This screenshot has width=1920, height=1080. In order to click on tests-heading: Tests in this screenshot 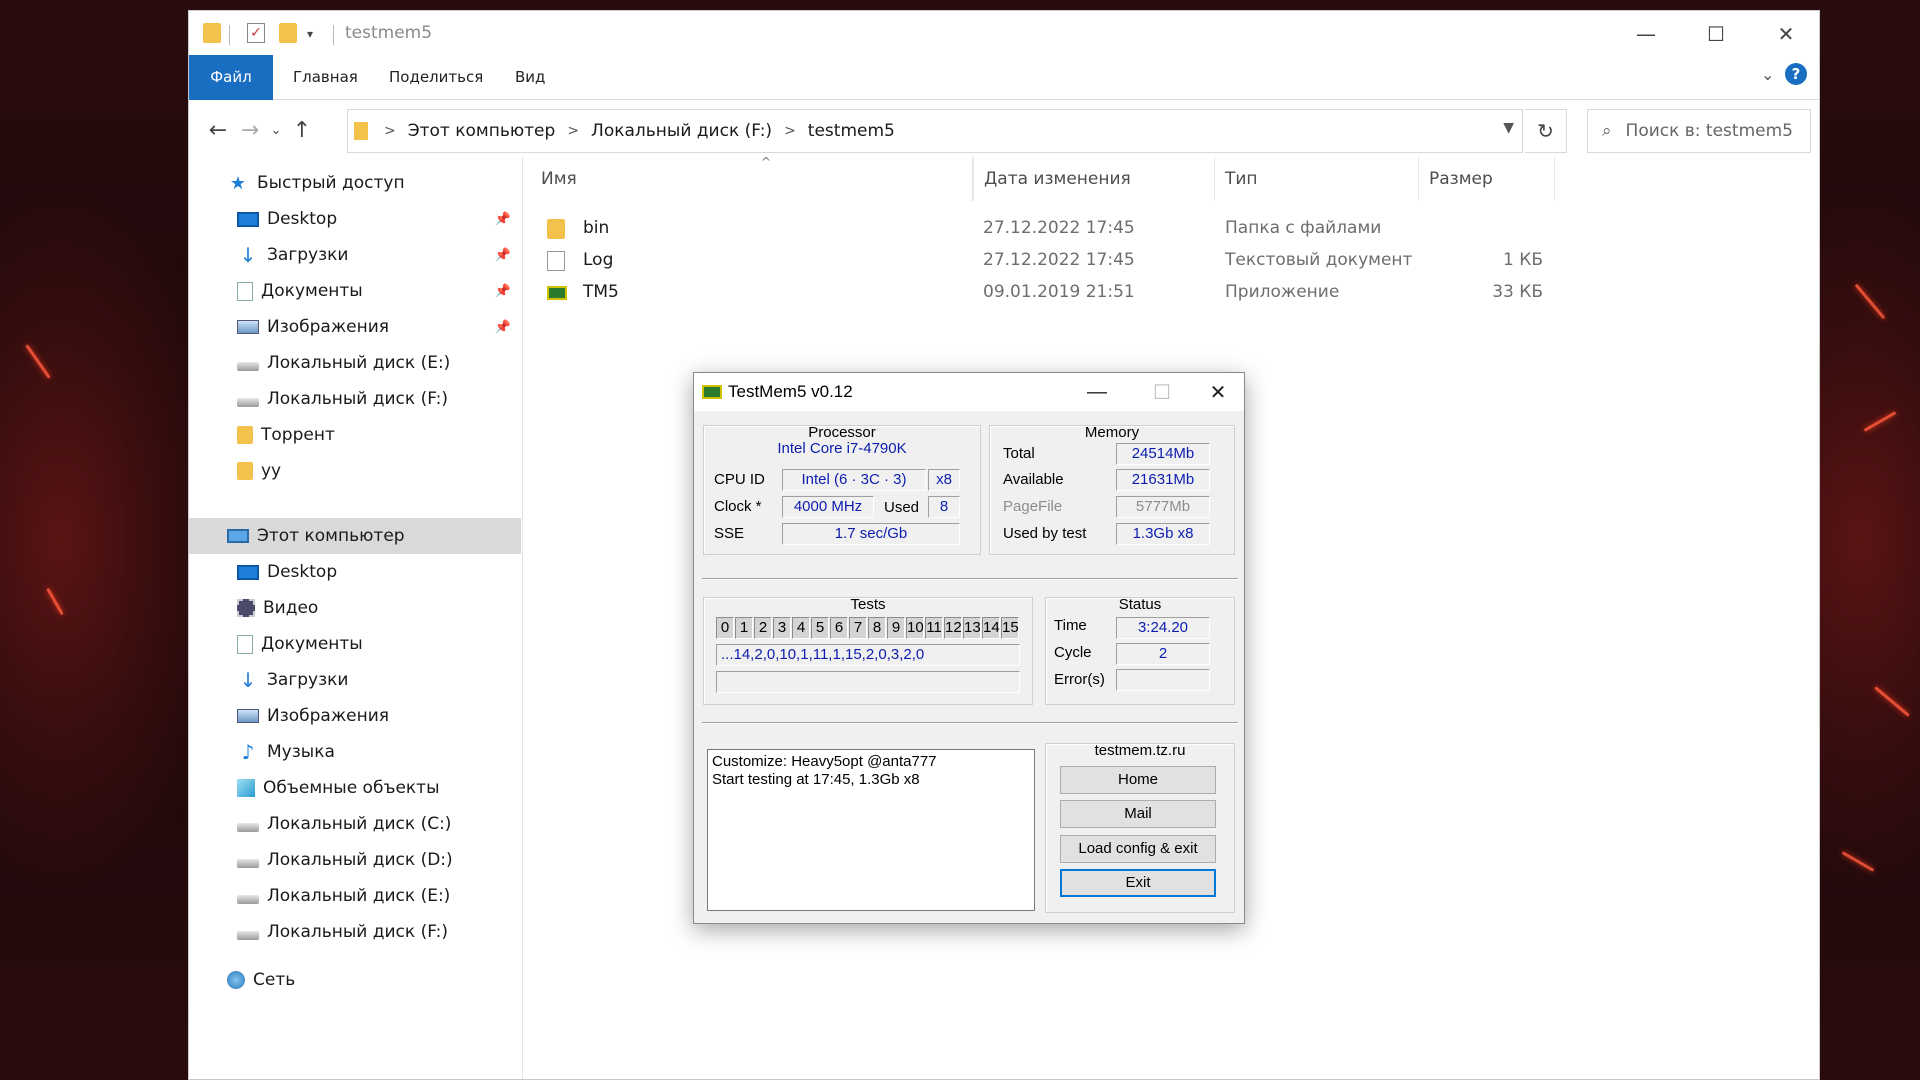, I will do `click(868, 604)`.